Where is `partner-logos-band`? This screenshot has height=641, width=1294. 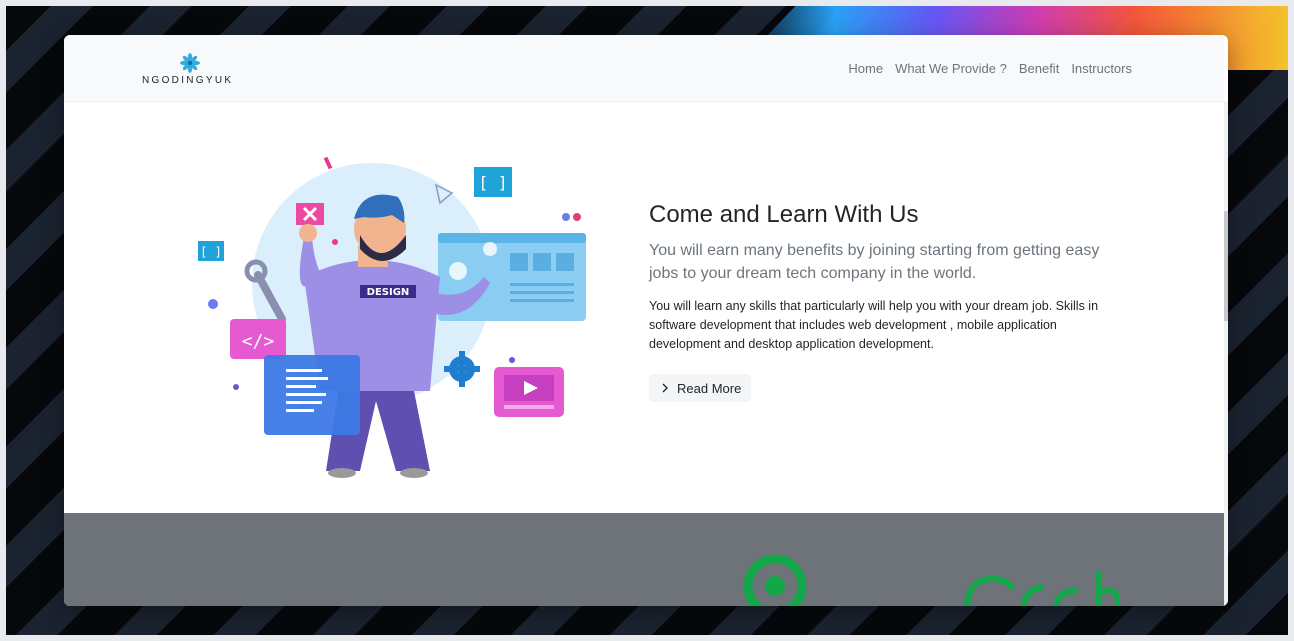 partner-logos-band is located at coordinates (644, 559).